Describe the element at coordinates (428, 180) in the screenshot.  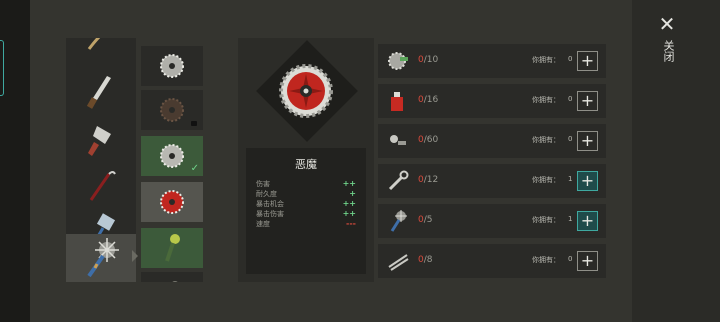
I see `material-count: 0/12` at that location.